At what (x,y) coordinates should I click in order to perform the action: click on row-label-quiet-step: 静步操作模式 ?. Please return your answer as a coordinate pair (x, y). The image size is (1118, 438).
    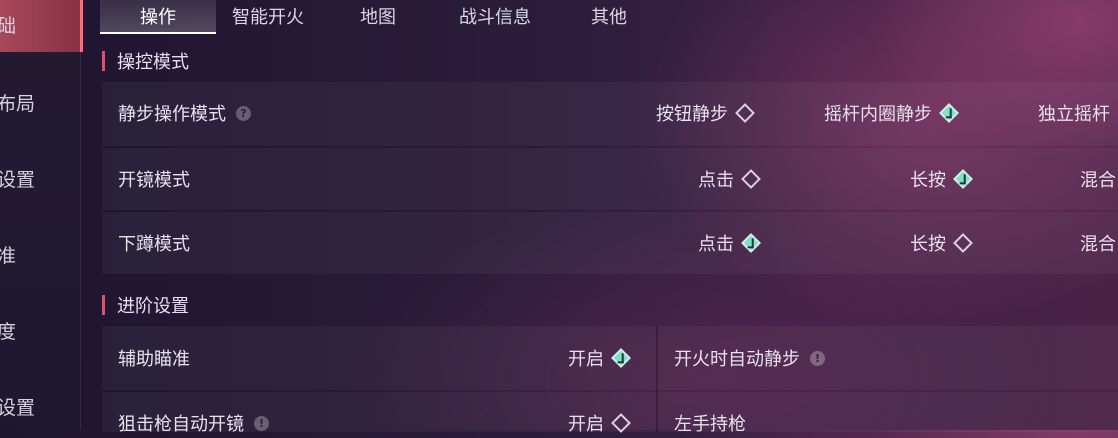
    Looking at the image, I should click on (184, 113).